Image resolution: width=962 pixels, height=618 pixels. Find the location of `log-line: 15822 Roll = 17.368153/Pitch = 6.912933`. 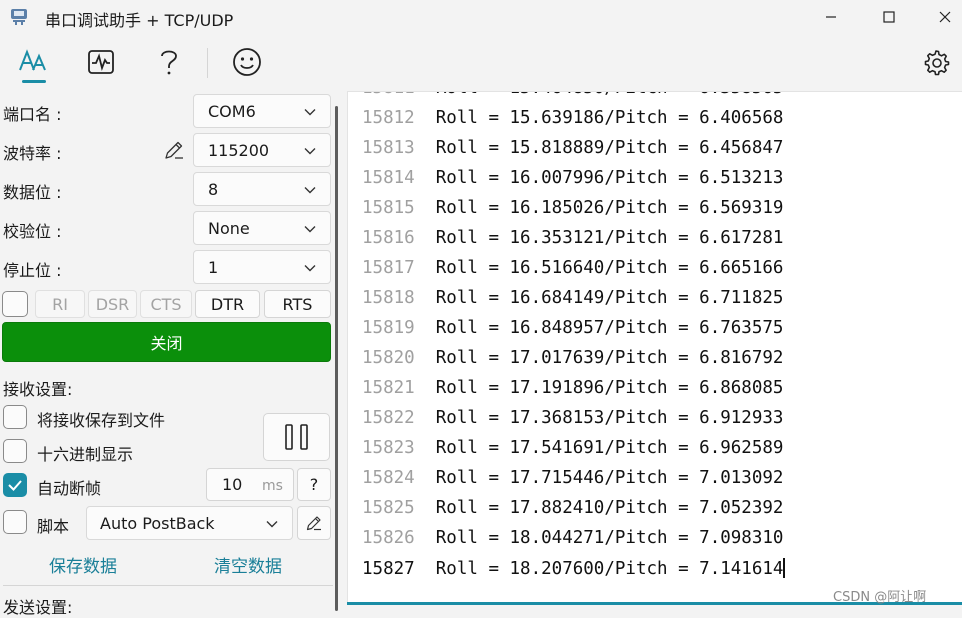

log-line: 15822 Roll = 17.368153/Pitch = 6.912933 is located at coordinates (572, 423).